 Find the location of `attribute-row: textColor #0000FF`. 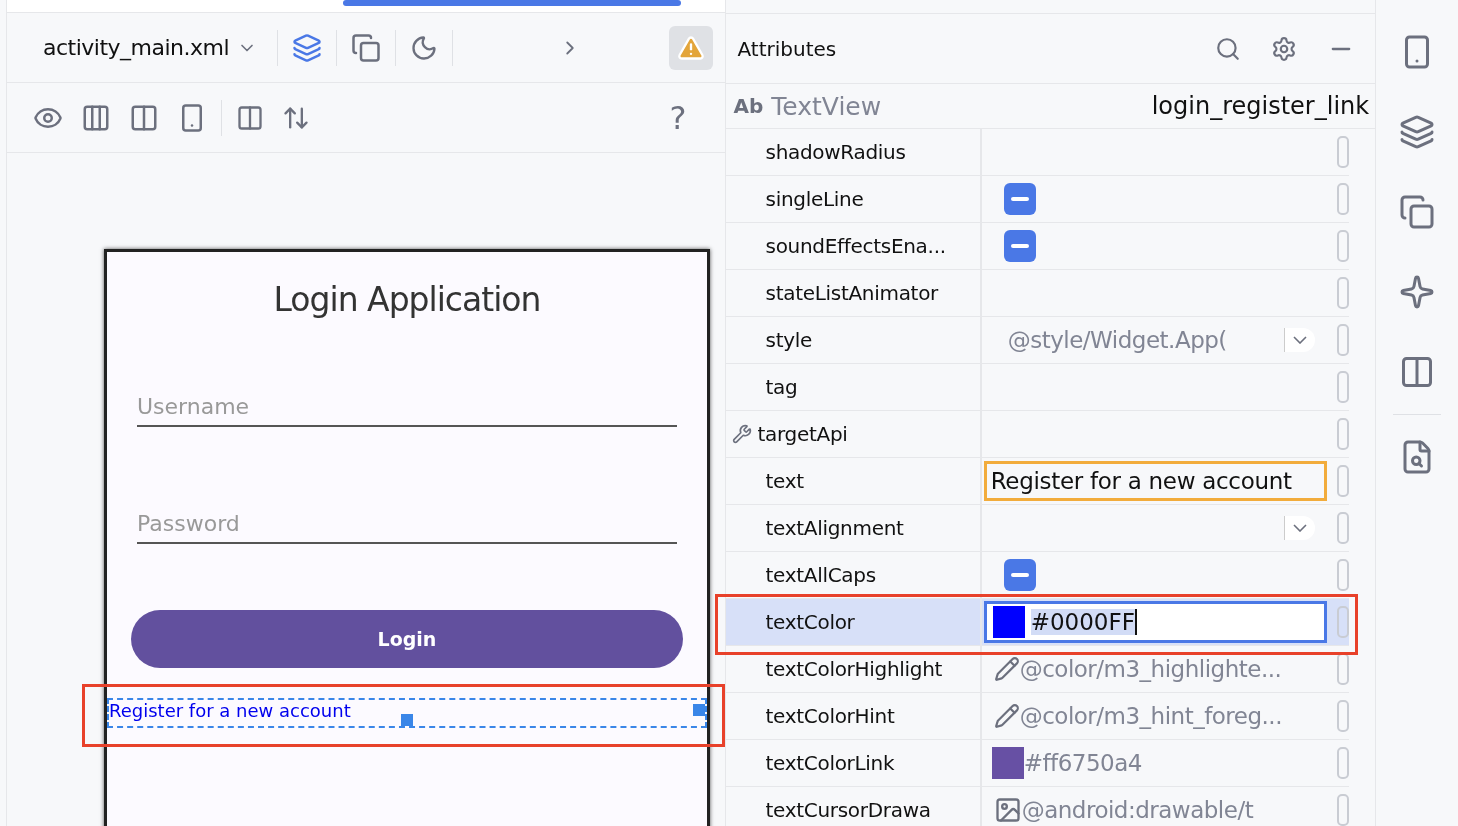

attribute-row: textColor #0000FF is located at coordinates (1037, 622).